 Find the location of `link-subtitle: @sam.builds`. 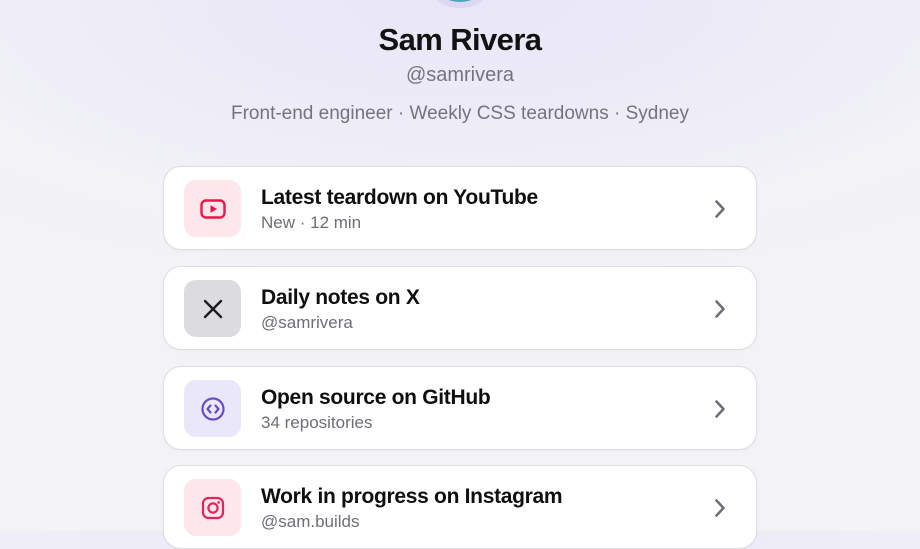

link-subtitle: @sam.builds is located at coordinates (310, 521).